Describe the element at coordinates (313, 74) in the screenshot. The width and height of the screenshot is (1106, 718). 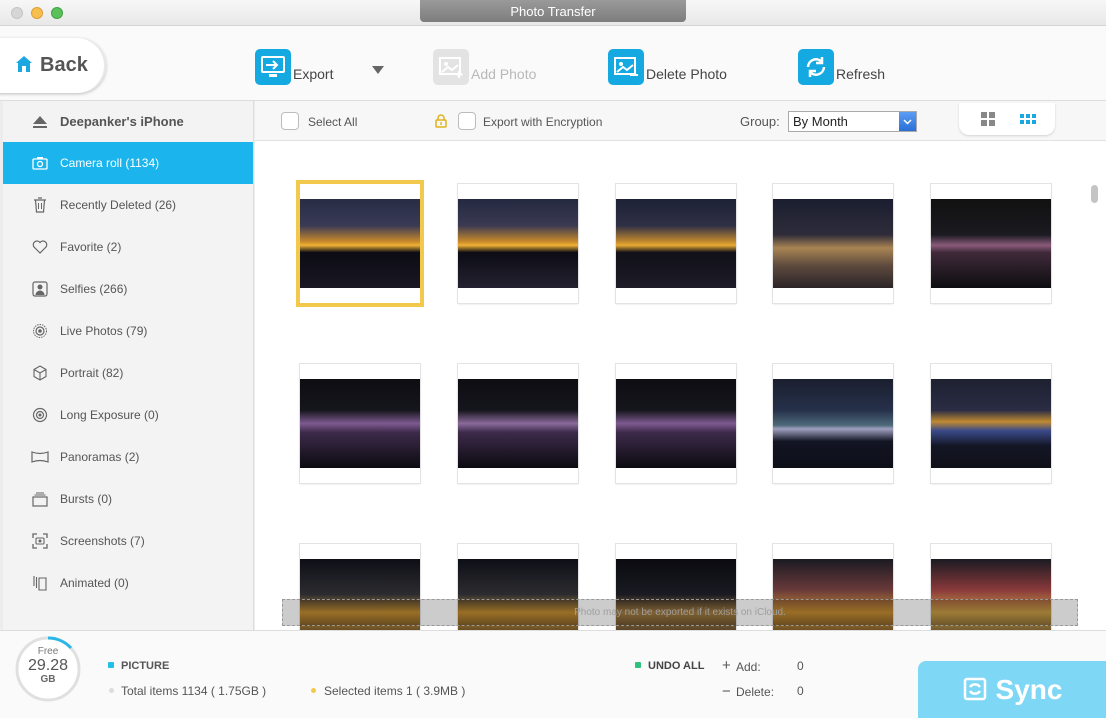
I see `export-label: Export` at that location.